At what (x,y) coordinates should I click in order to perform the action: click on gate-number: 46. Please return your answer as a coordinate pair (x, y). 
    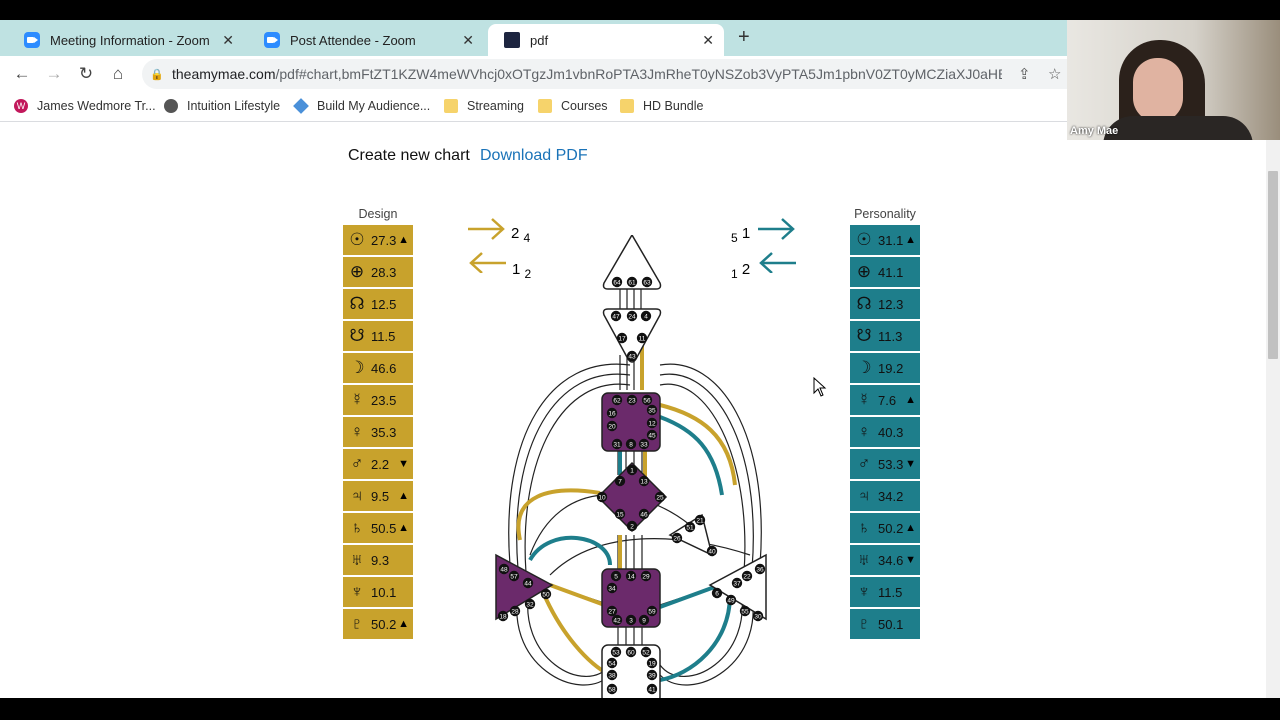
    Looking at the image, I should click on (644, 514).